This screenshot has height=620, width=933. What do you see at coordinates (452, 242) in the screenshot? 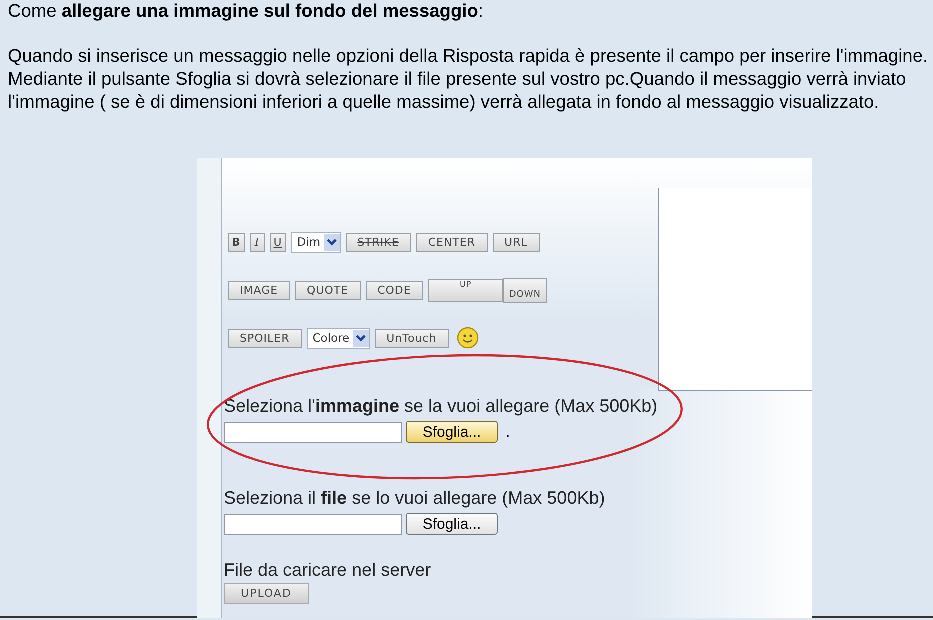
I see `toolbar-button: CENTER` at bounding box center [452, 242].